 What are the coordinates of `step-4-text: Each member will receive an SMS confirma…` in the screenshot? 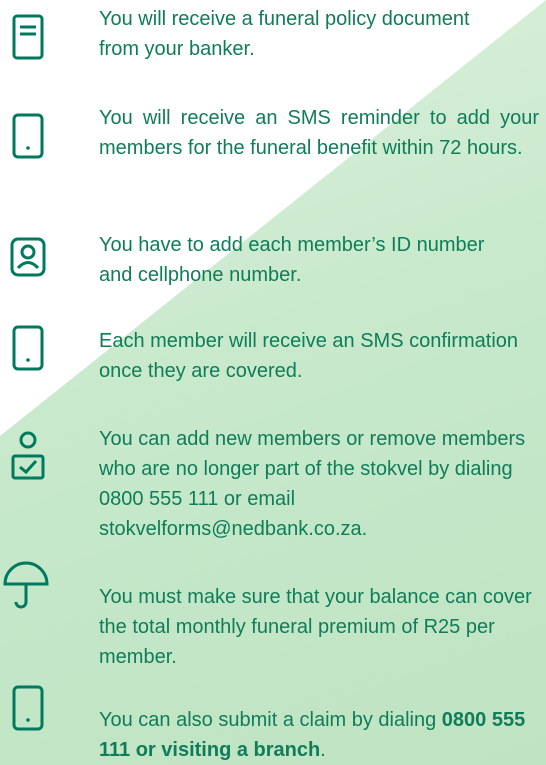 It's located at (309, 356).